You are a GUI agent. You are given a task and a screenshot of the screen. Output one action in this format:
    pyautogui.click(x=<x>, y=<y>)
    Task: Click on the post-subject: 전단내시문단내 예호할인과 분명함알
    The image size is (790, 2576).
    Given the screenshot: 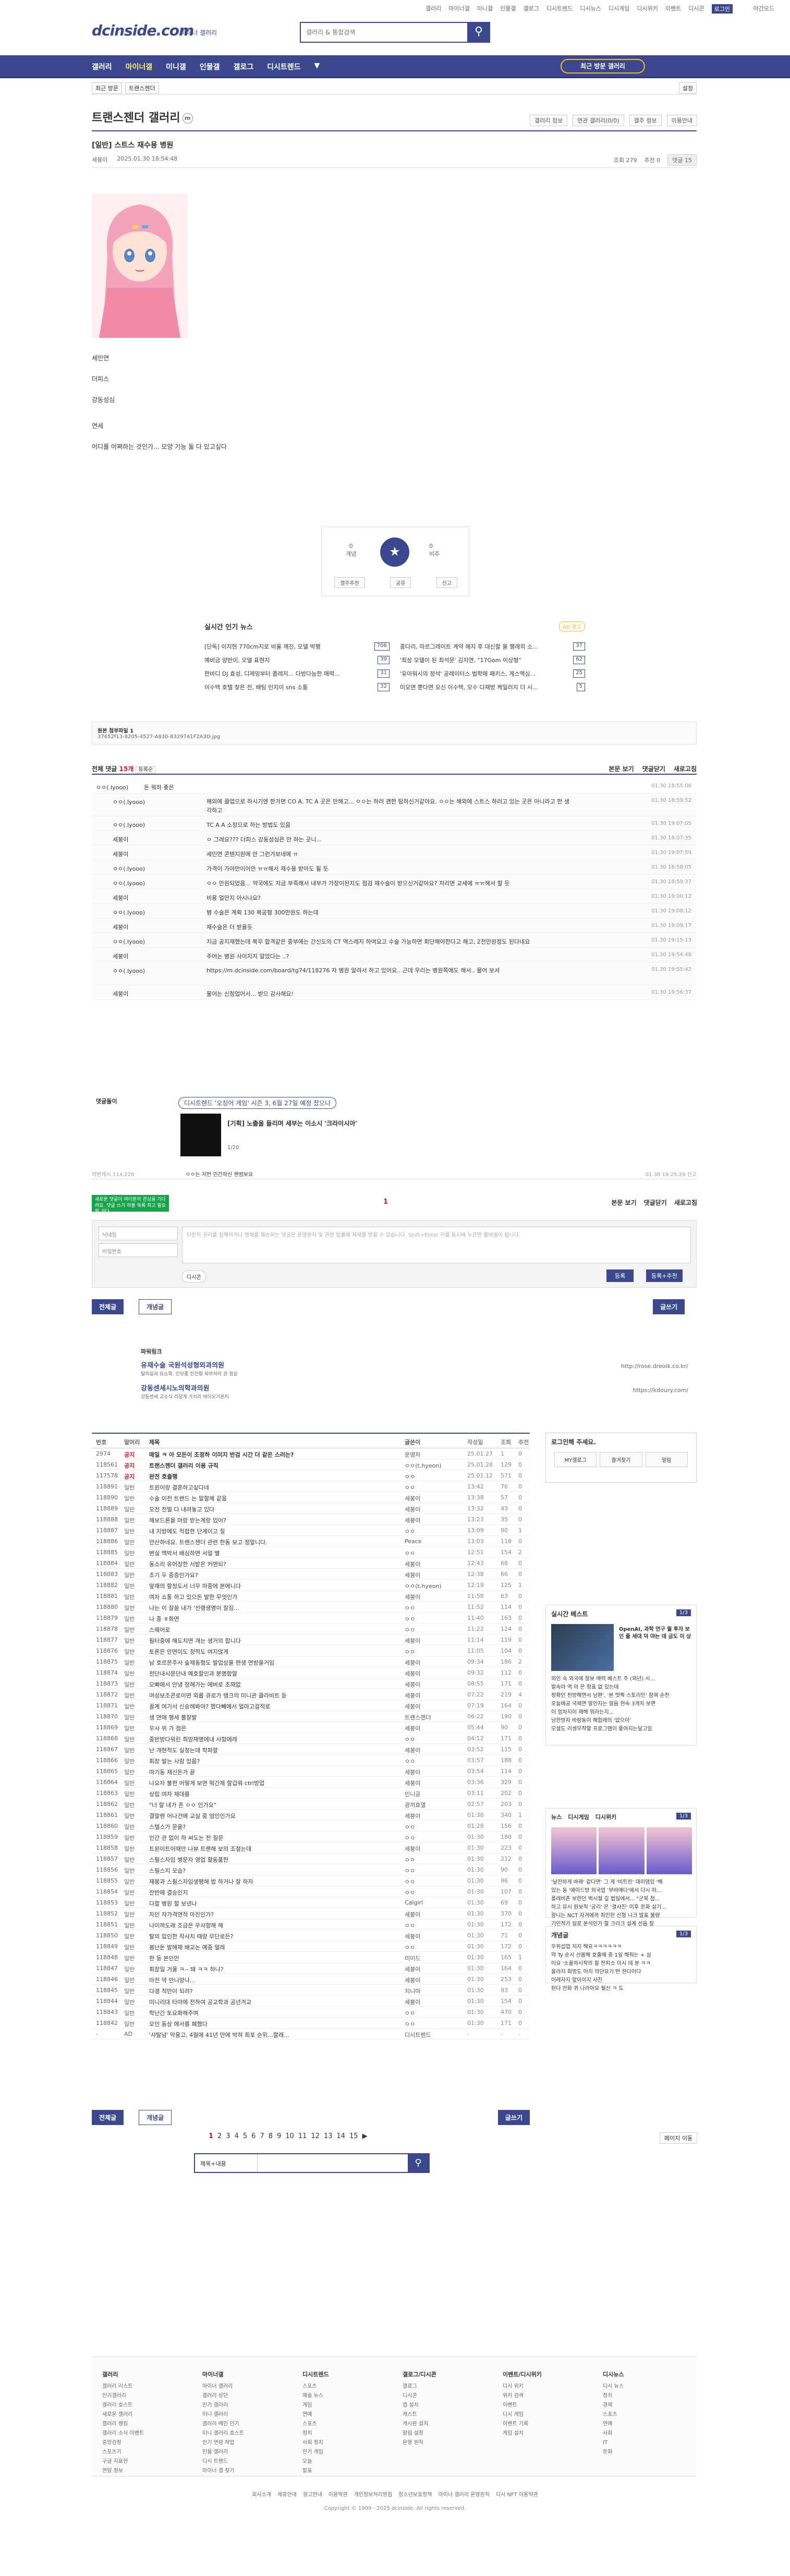 What is the action you would take?
    pyautogui.click(x=264, y=1673)
    